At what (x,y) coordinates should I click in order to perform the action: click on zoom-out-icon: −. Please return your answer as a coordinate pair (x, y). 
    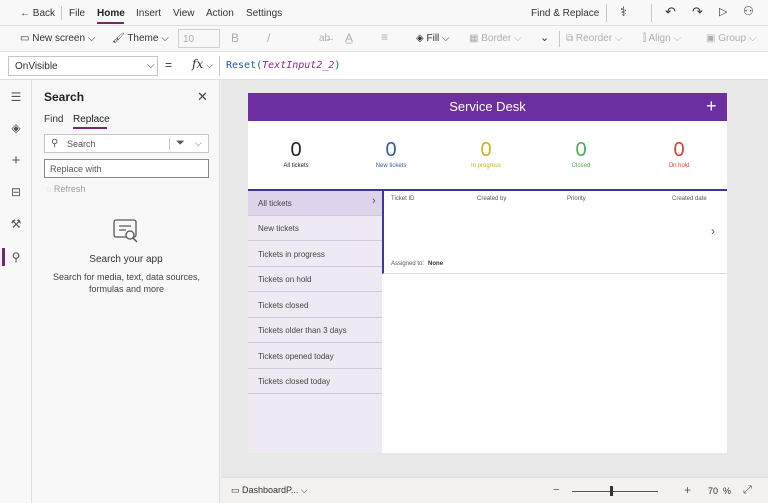
    Looking at the image, I should click on (556, 490).